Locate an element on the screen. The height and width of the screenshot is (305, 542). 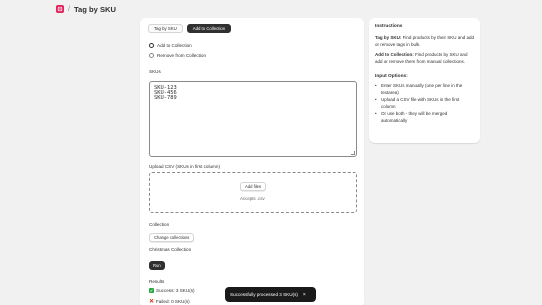
cross-icon: ✕ is located at coordinates (151, 302).